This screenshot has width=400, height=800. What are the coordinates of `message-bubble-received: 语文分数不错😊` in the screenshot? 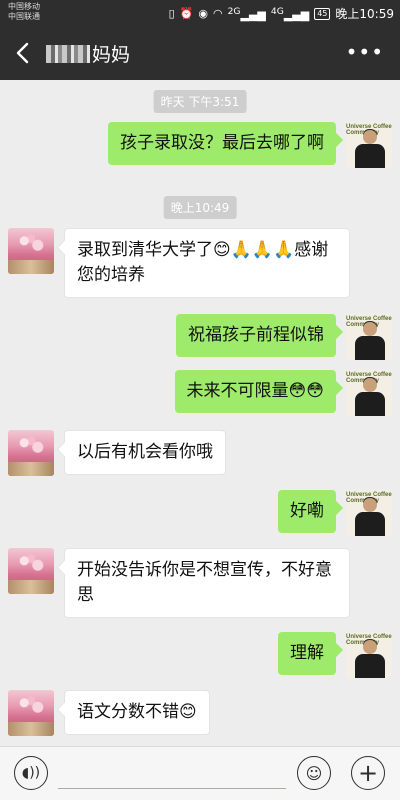 It's located at (137, 712).